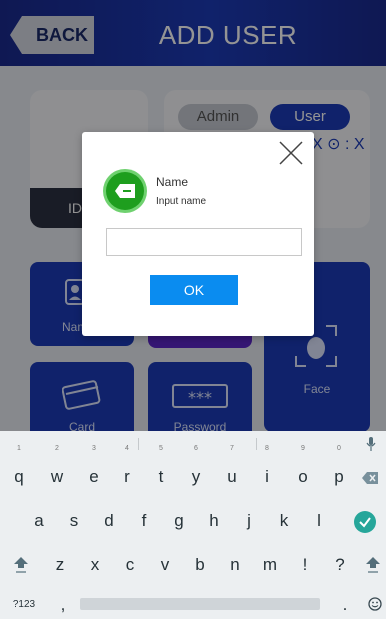  What do you see at coordinates (375, 604) in the screenshot?
I see `emoji-icon` at bounding box center [375, 604].